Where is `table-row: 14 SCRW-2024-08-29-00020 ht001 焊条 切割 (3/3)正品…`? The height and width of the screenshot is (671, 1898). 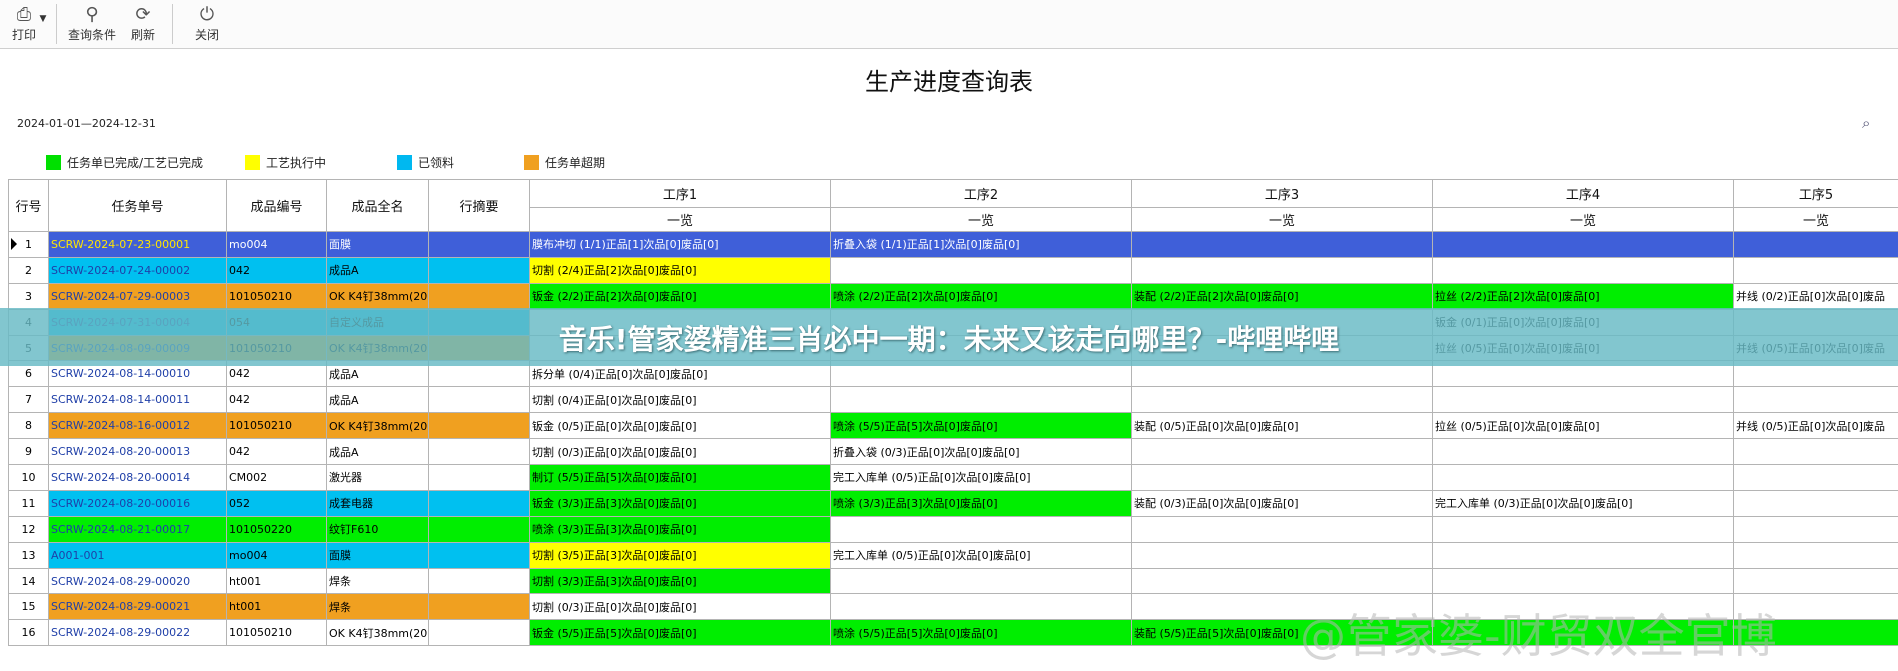 table-row: 14 SCRW-2024-08-29-00020 ht001 焊条 切割 (3/3)正品… is located at coordinates (953, 581).